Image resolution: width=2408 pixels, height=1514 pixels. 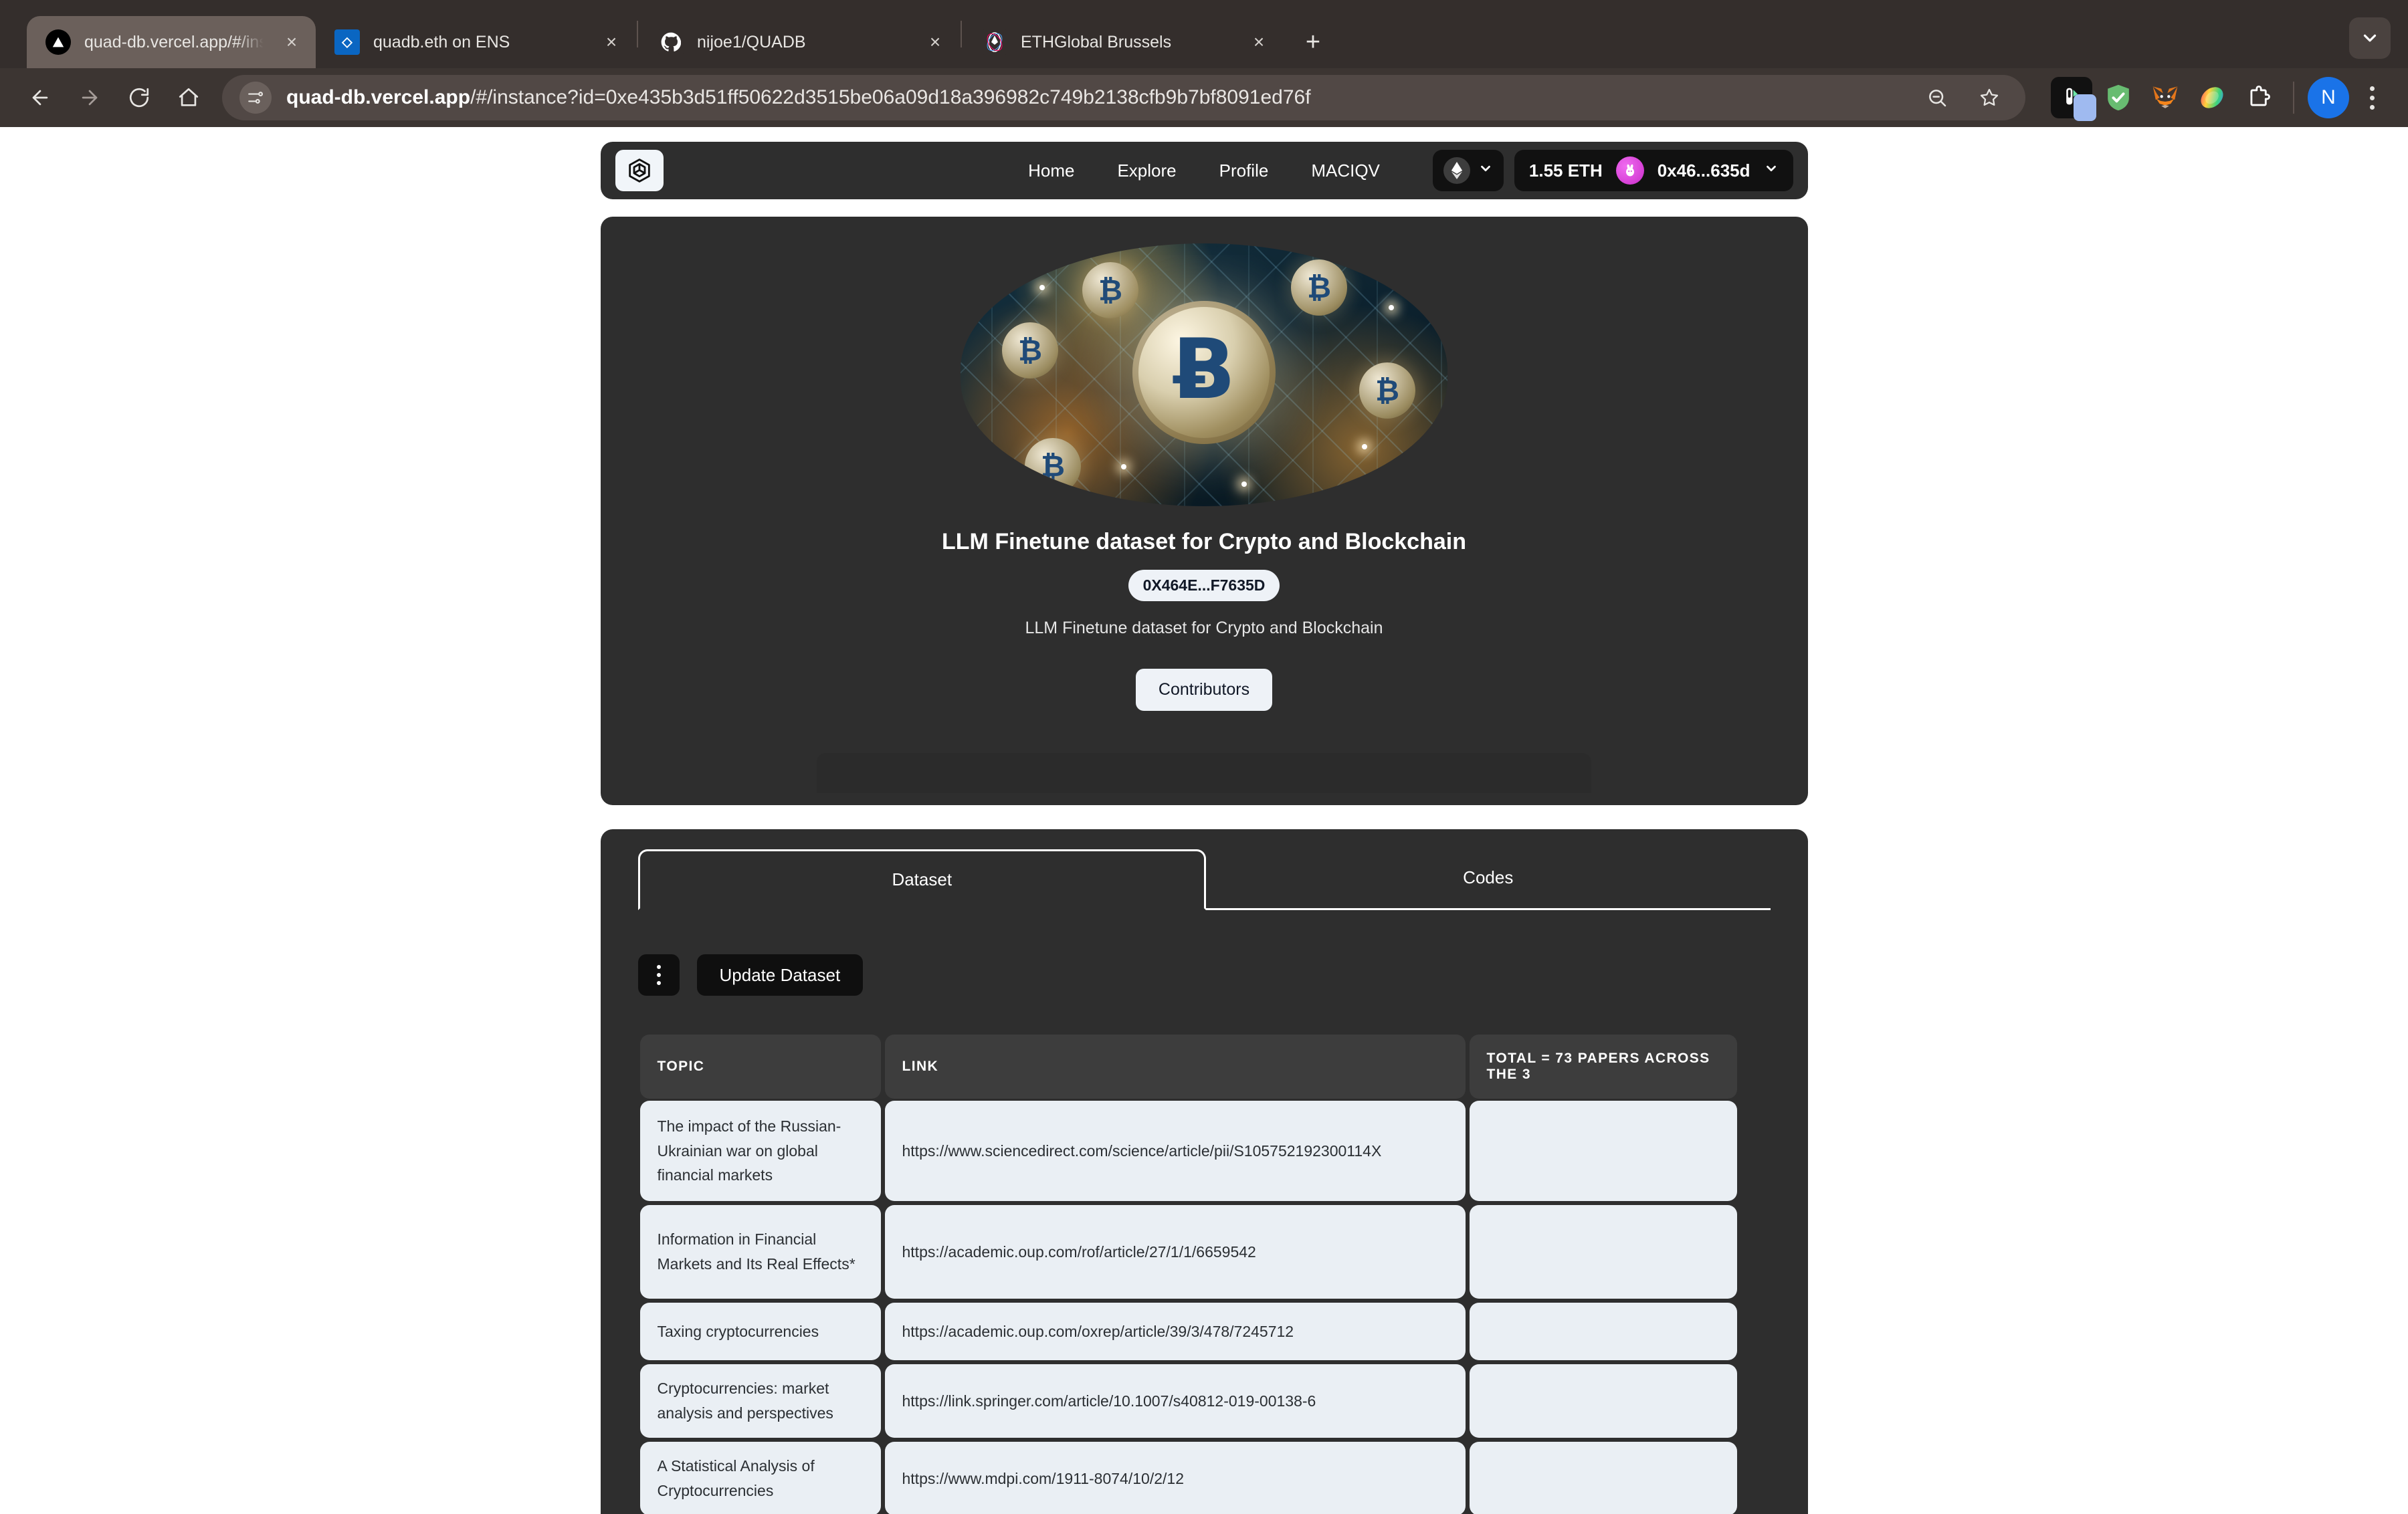 I want to click on extension-icons, so click(x=2160, y=99).